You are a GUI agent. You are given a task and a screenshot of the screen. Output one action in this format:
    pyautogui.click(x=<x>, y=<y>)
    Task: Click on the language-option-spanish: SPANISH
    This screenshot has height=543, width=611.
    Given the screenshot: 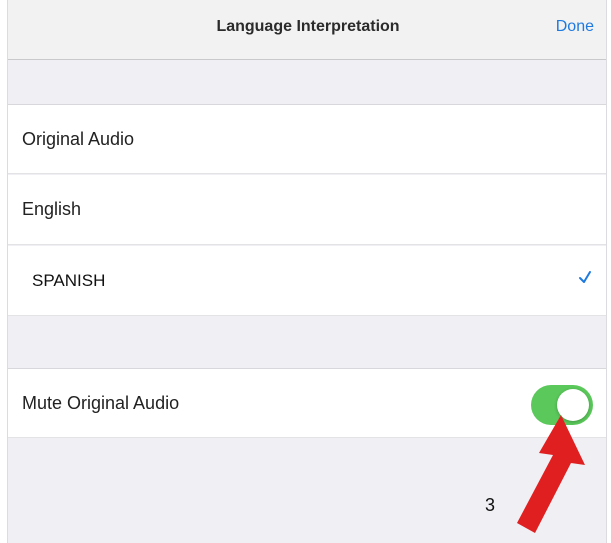 What is the action you would take?
    pyautogui.click(x=307, y=281)
    